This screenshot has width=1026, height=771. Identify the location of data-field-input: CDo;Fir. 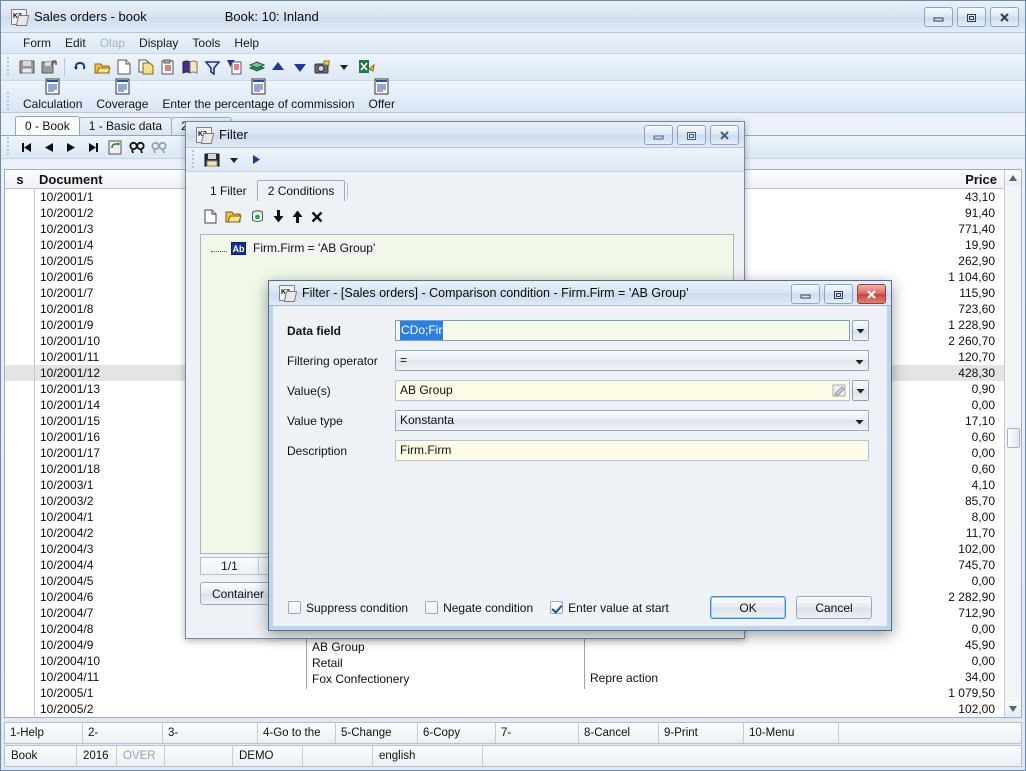
(622, 330).